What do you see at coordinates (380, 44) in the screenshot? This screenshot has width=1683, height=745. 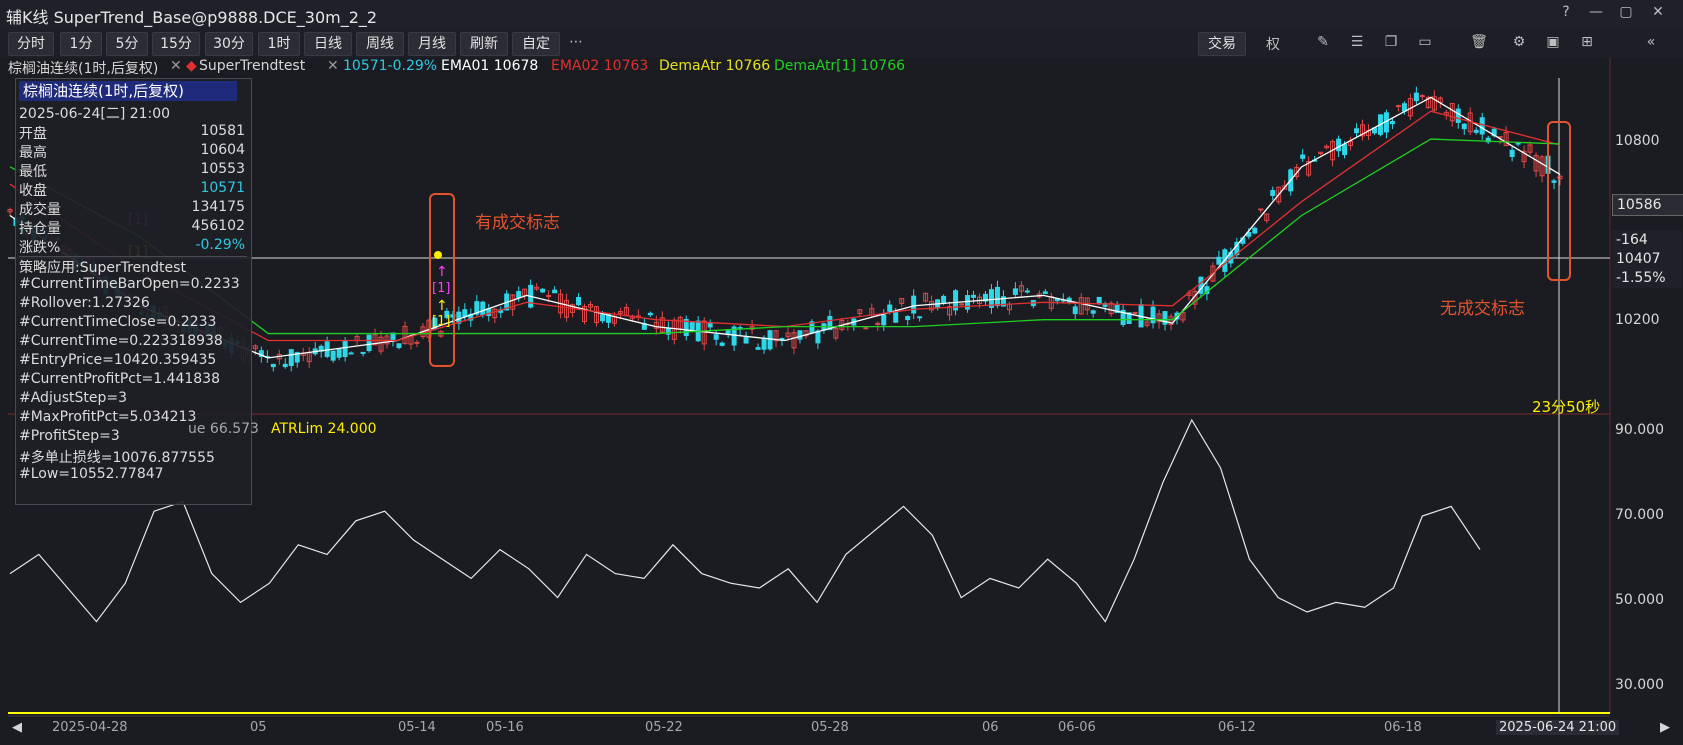 I see `period-week-button: 周线` at bounding box center [380, 44].